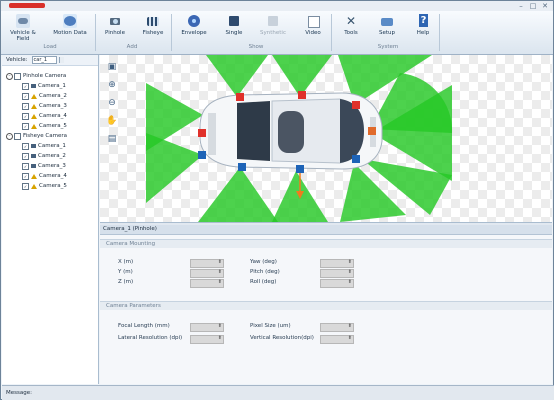 This screenshot has height=400, width=554. Describe the element at coordinates (112, 67) in the screenshot. I see `select-tool-icon: ▣` at that location.